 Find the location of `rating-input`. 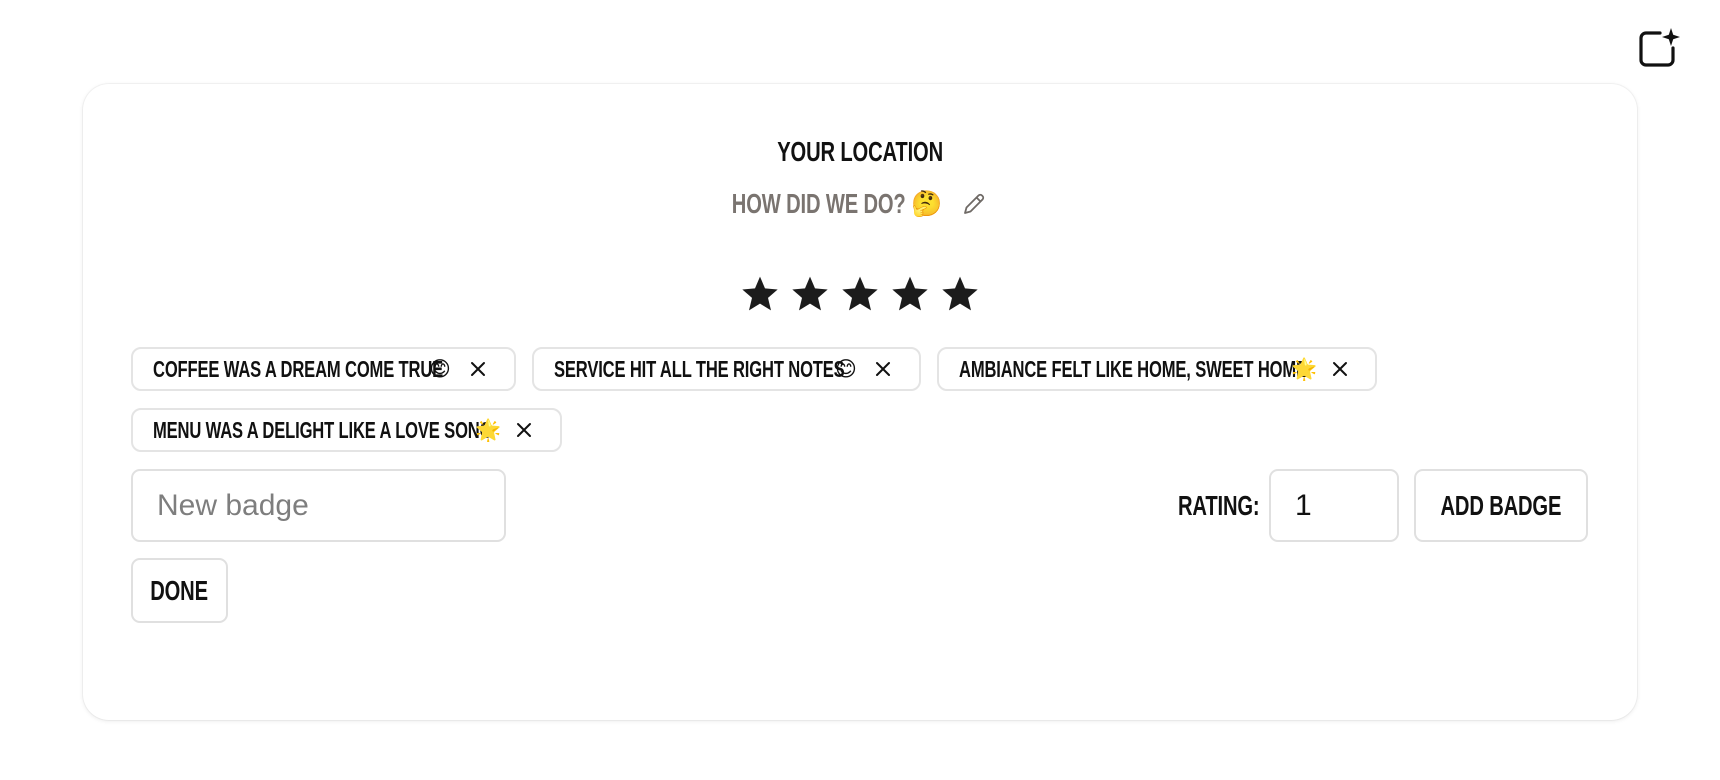

rating-input is located at coordinates (1334, 505).